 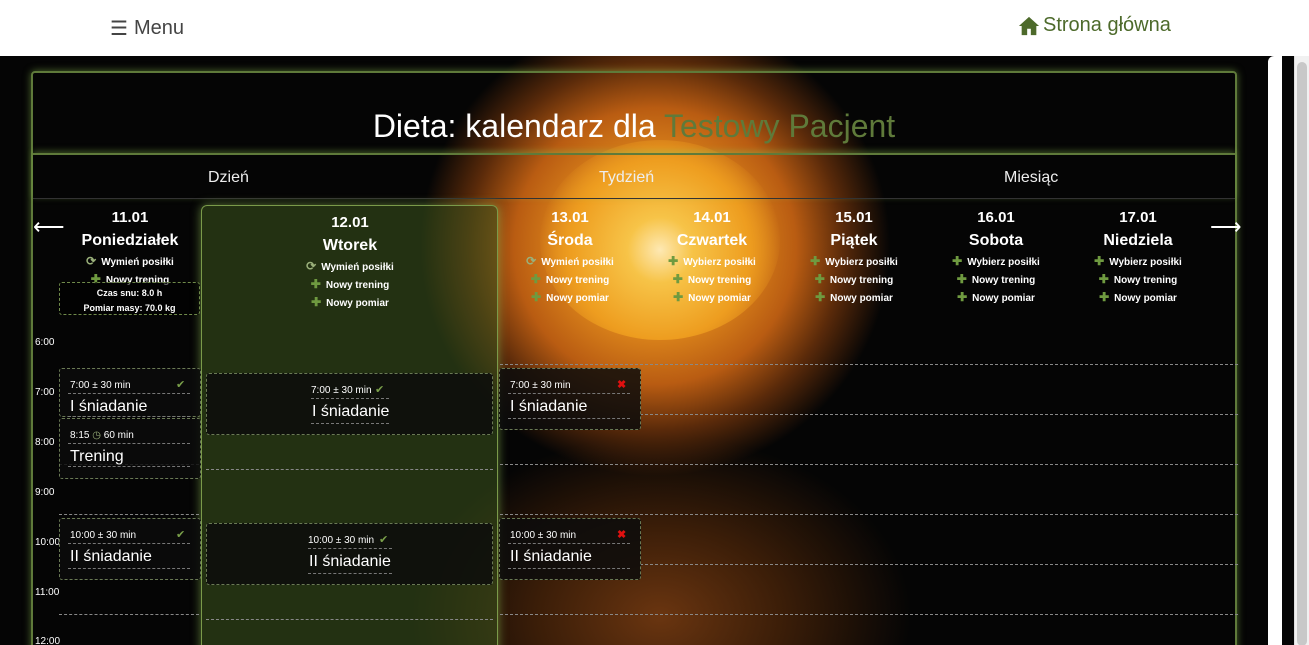 I want to click on tab-day: Dzień, so click(x=228, y=178).